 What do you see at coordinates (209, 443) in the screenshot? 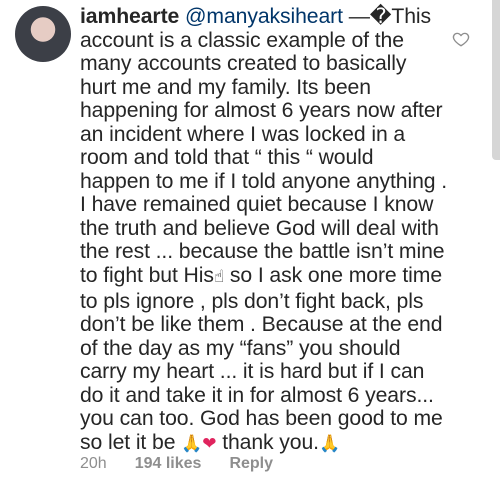
I see `red-heart-emoji-icon: ❤` at bounding box center [209, 443].